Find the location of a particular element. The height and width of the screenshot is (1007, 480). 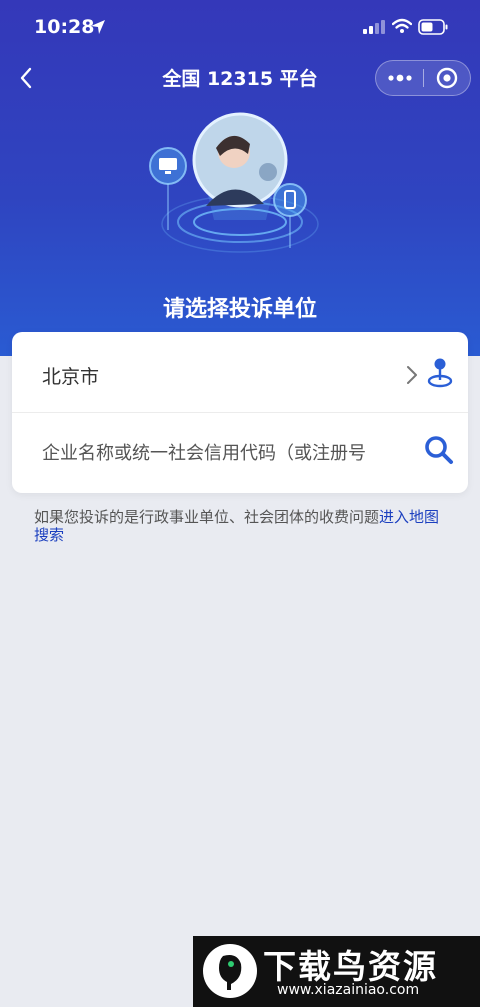

status-bar: 10:28 is located at coordinates (240, 28).